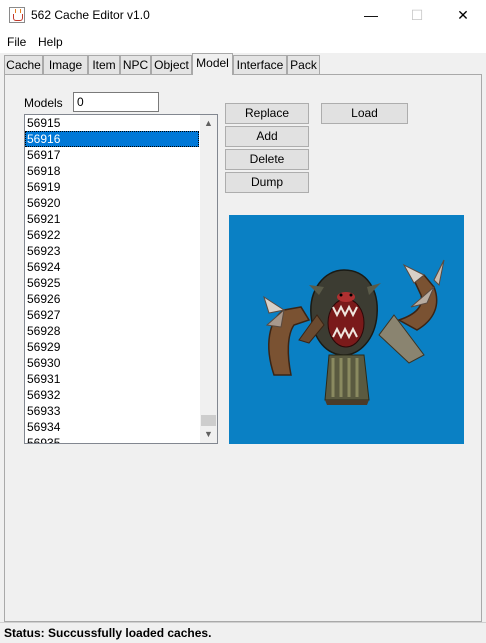 This screenshot has width=486, height=643. What do you see at coordinates (112, 439) in the screenshot?
I see `list-item: 56935` at bounding box center [112, 439].